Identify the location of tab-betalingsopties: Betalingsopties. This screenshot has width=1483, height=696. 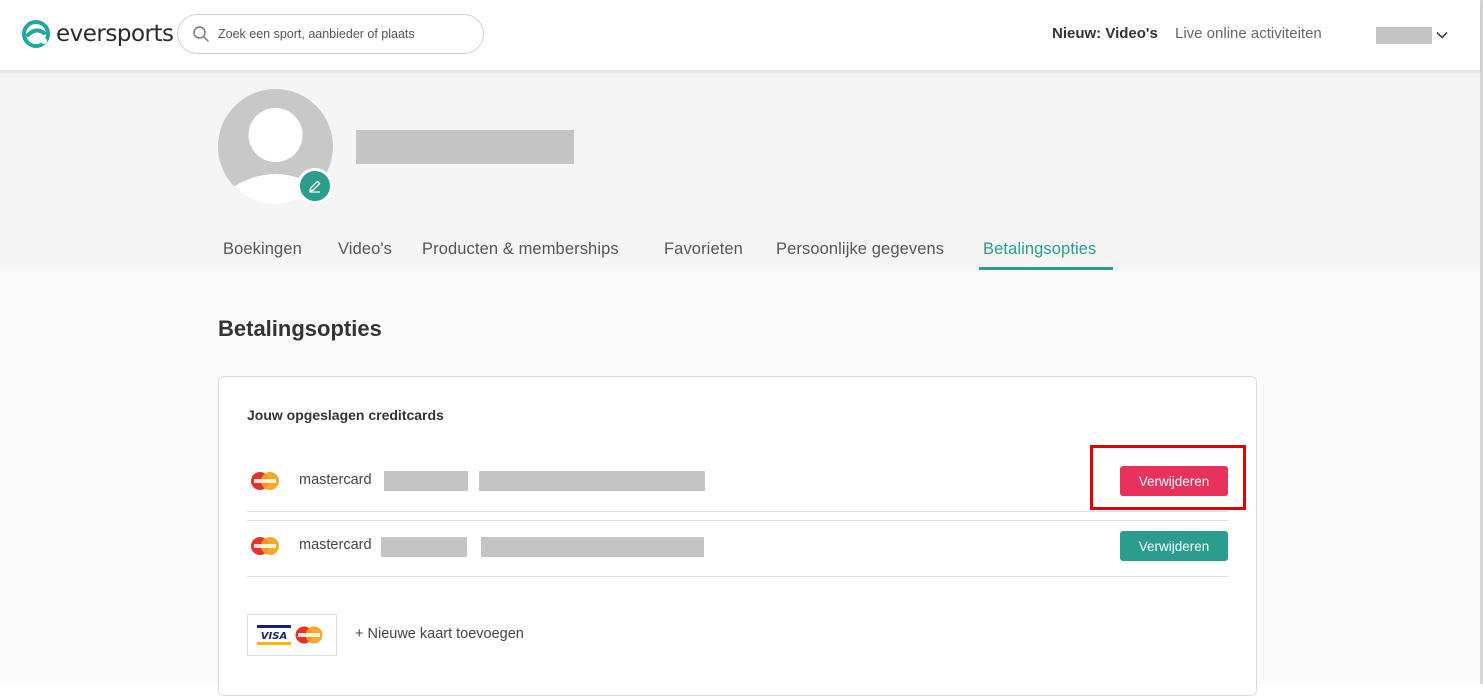
(1039, 249).